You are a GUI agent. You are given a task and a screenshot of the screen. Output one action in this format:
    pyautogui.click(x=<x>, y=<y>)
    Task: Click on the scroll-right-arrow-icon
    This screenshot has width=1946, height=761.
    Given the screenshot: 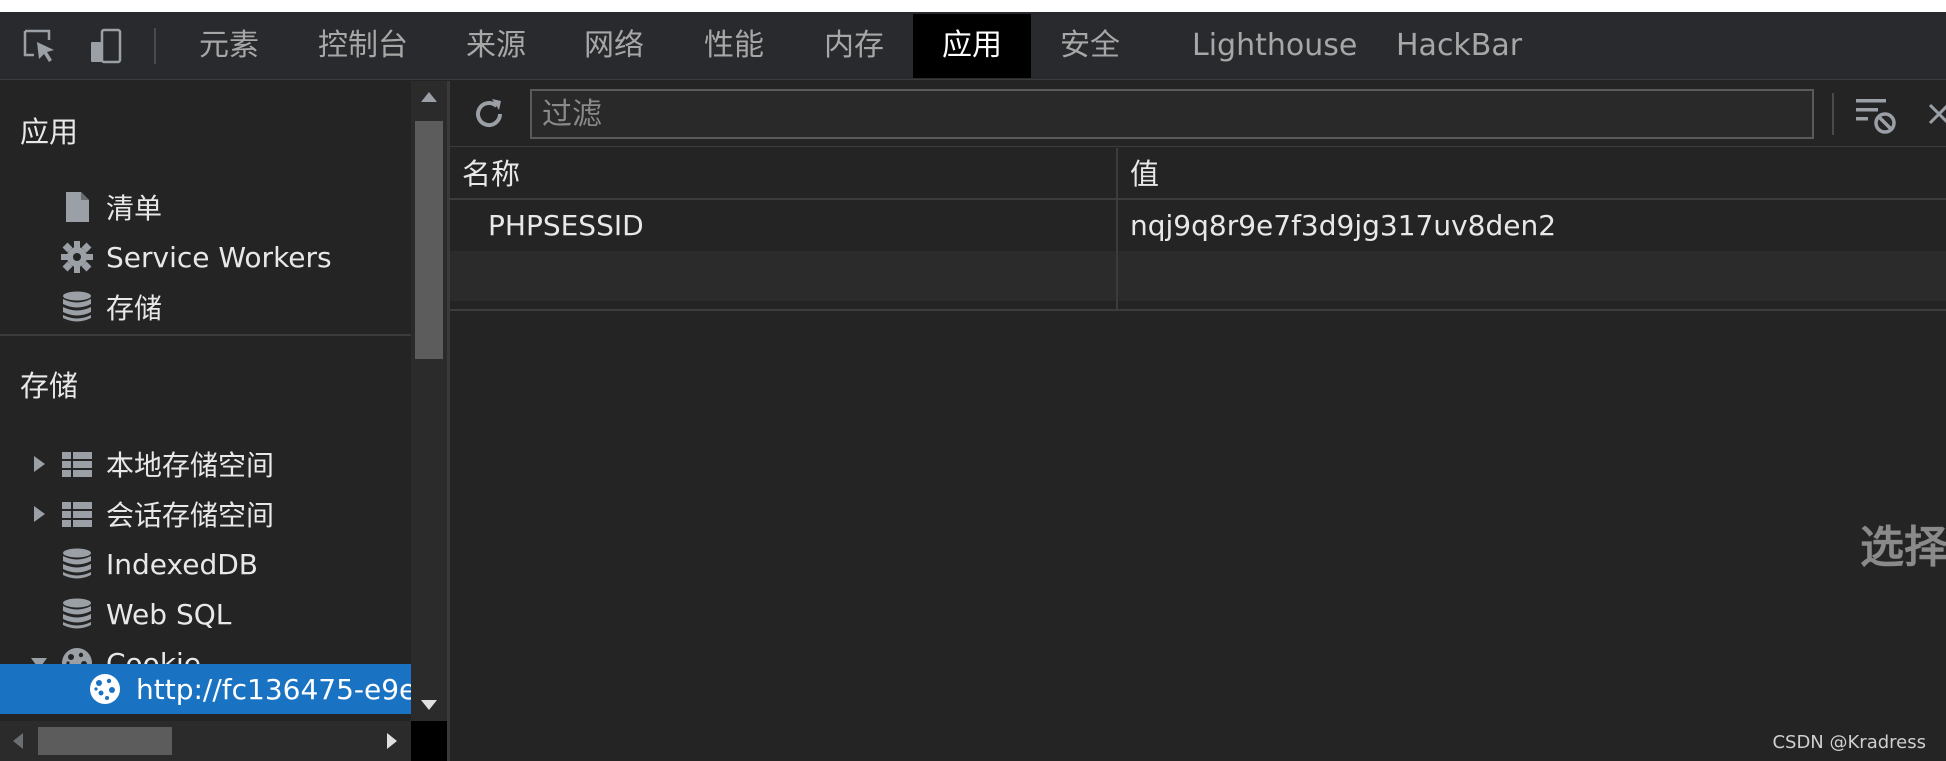 What is the action you would take?
    pyautogui.click(x=392, y=741)
    